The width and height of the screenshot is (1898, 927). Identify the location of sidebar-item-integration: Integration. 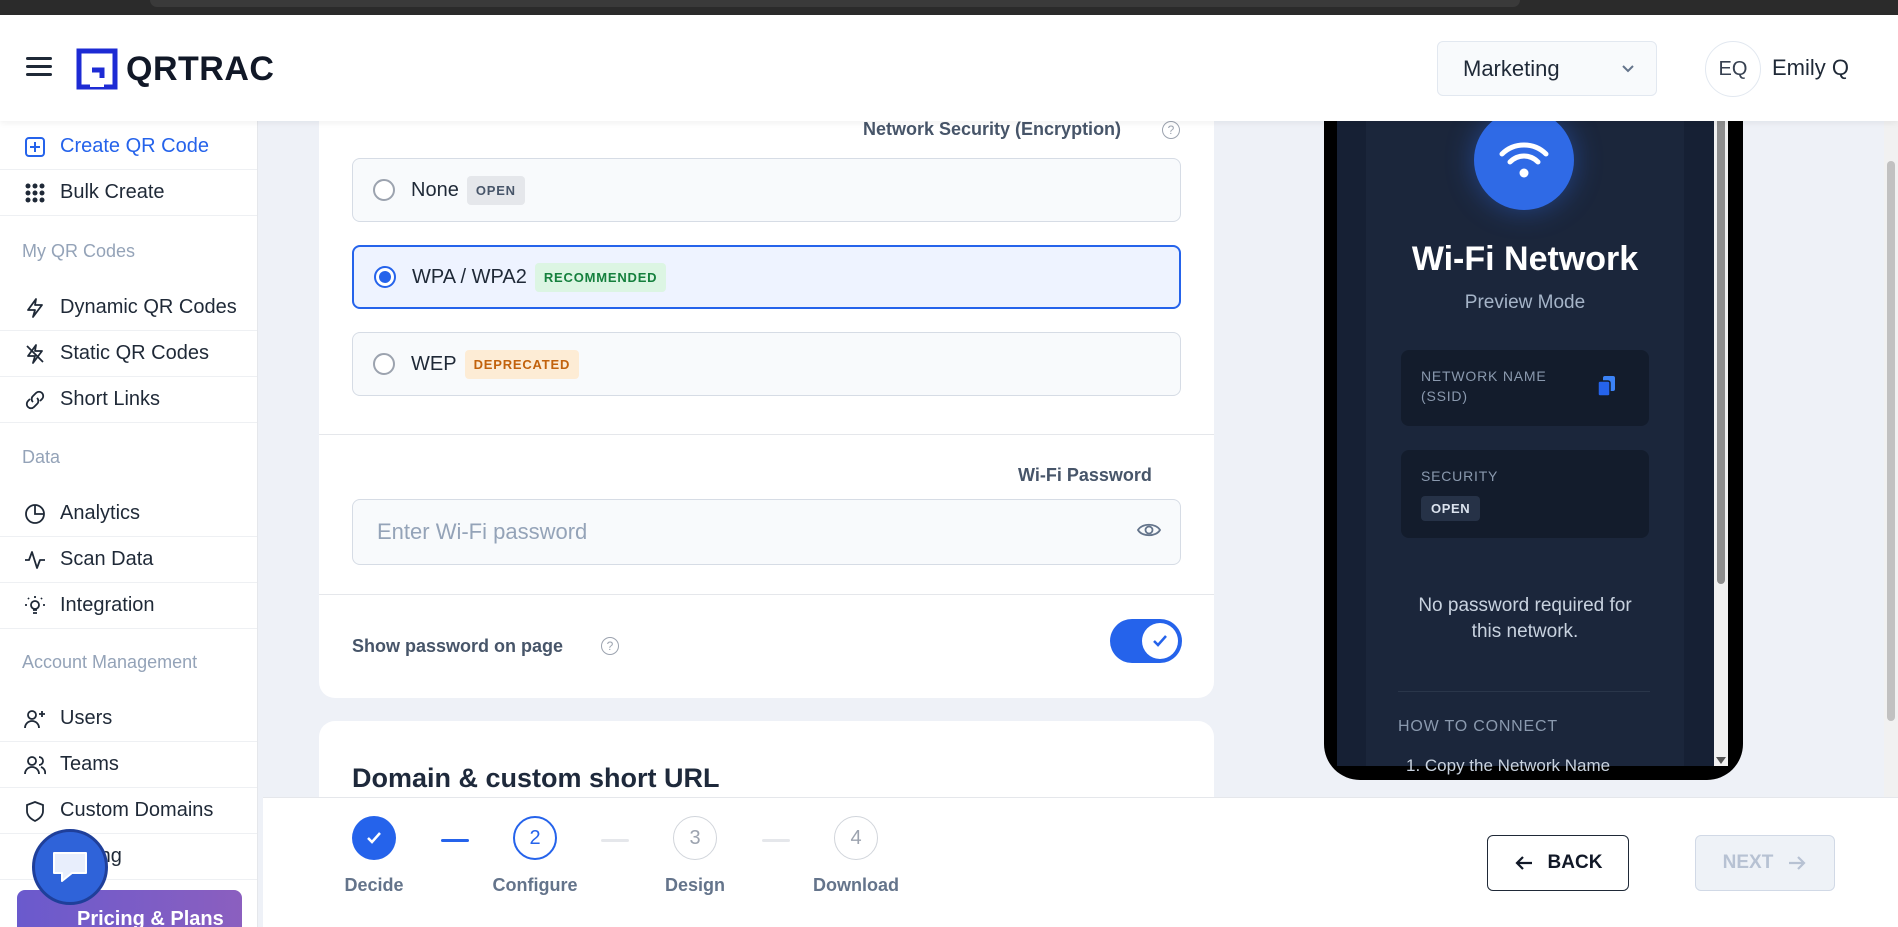
(128, 606).